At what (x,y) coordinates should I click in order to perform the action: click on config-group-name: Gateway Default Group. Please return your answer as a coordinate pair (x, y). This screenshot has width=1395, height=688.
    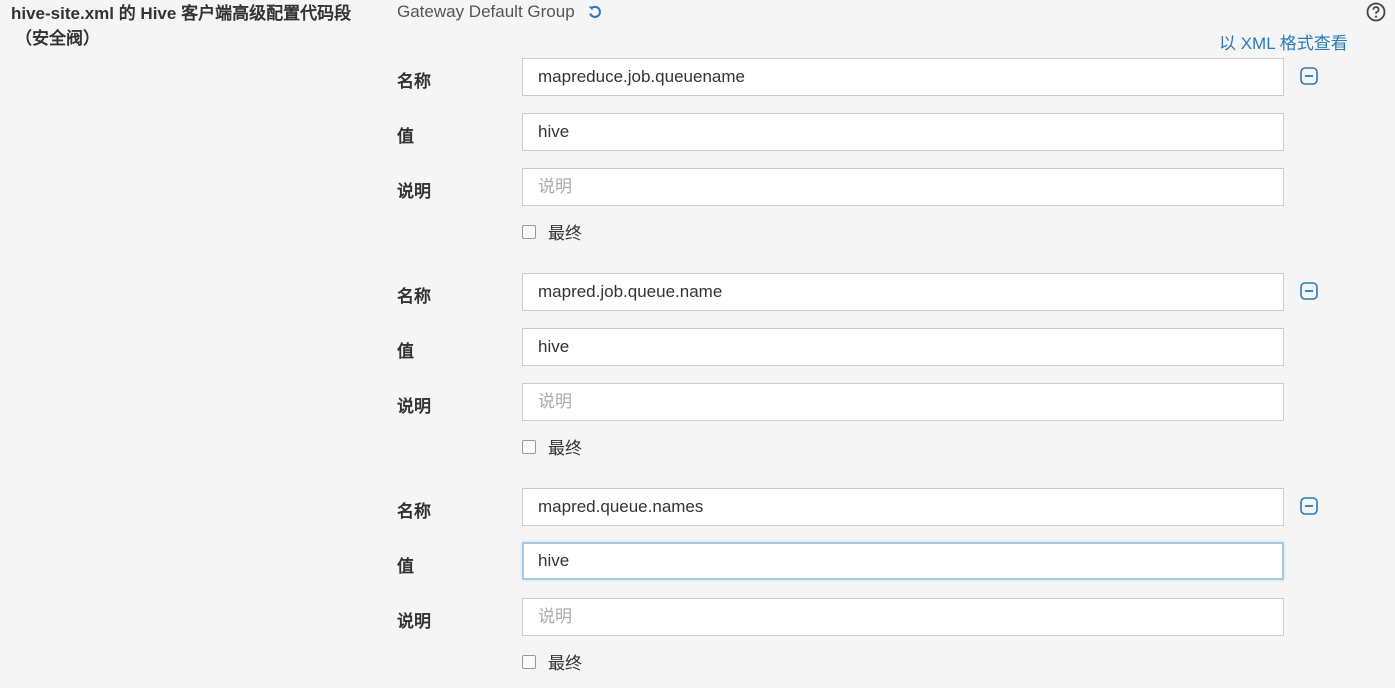
    Looking at the image, I should click on (486, 11).